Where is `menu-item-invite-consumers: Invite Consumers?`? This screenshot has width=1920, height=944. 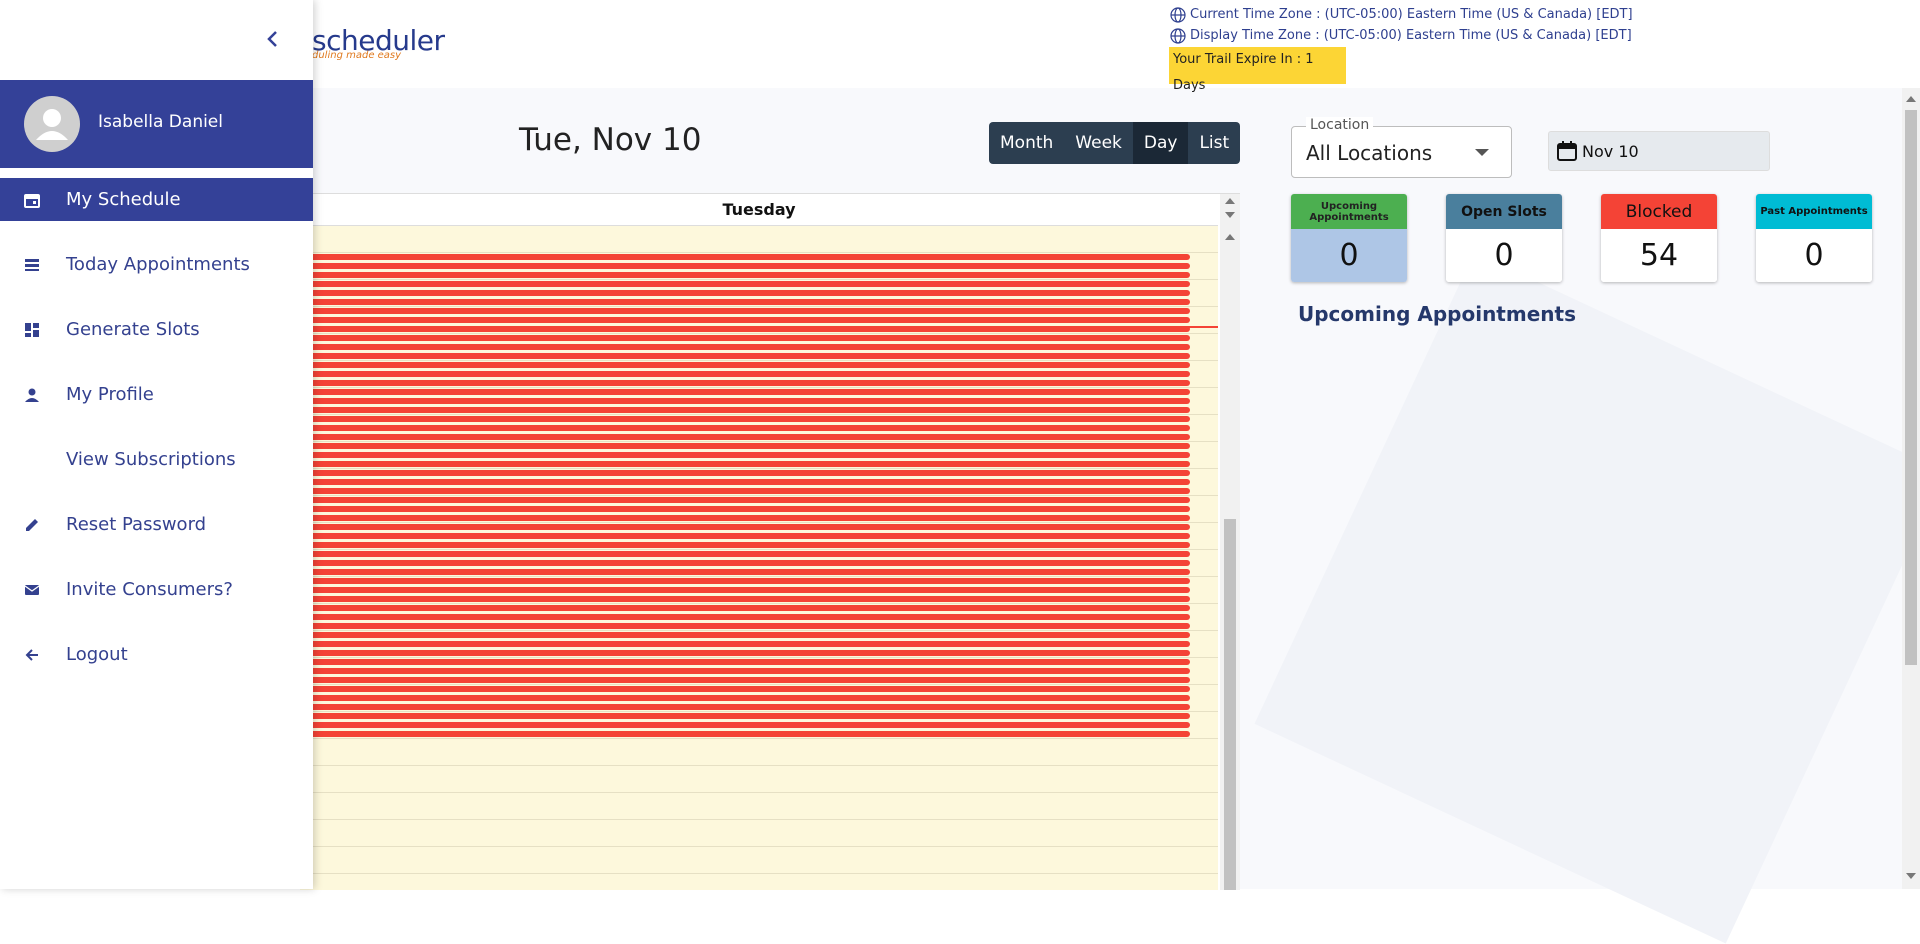
menu-item-invite-consumers: Invite Consumers? is located at coordinates (156, 589).